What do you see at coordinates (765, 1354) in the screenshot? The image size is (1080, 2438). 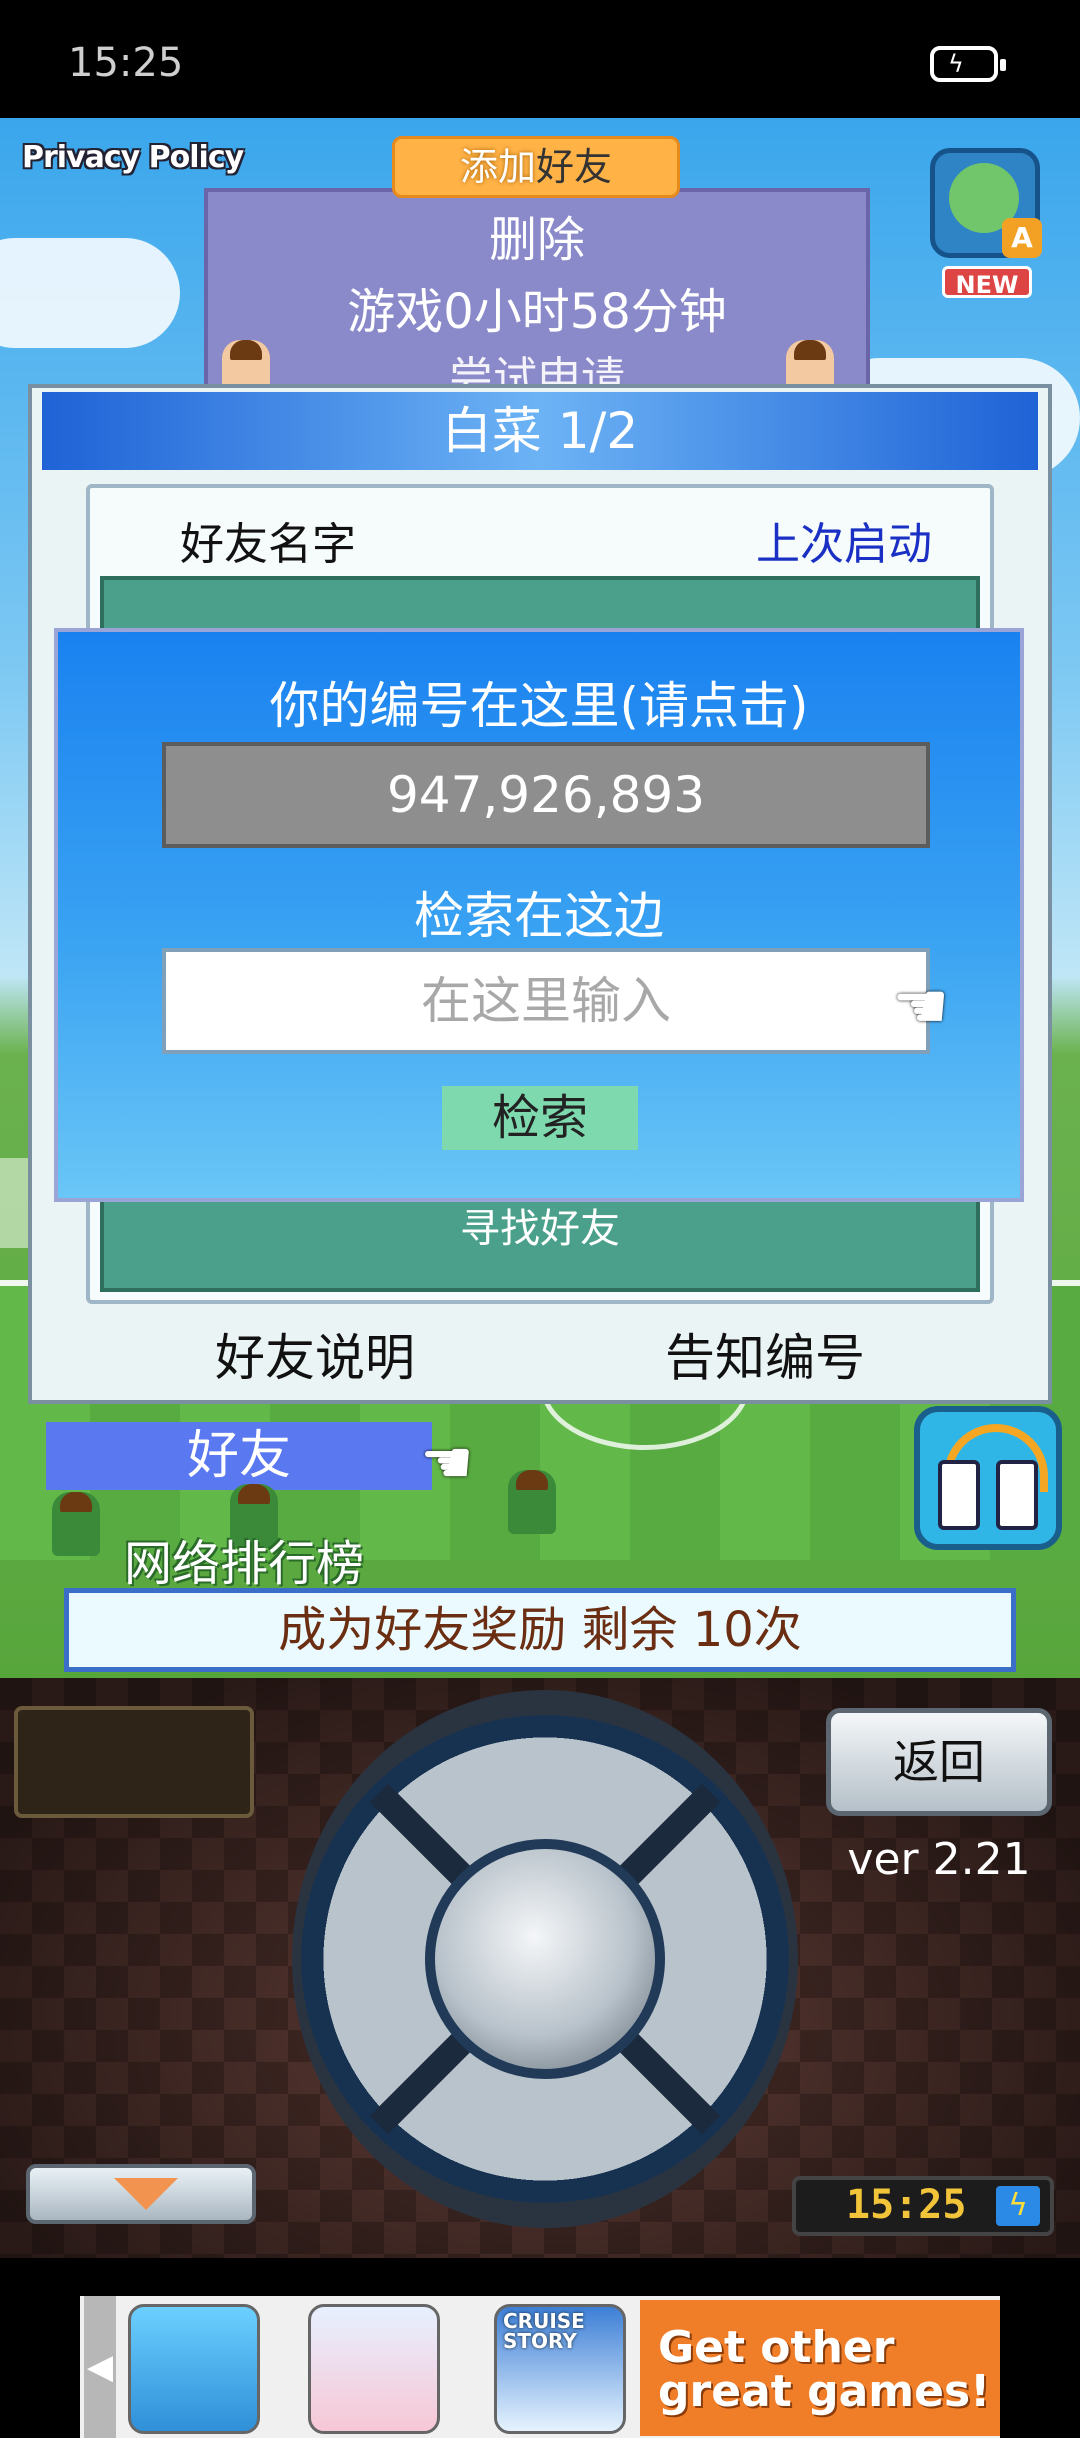 I see `notify-id-button: 告知编号` at bounding box center [765, 1354].